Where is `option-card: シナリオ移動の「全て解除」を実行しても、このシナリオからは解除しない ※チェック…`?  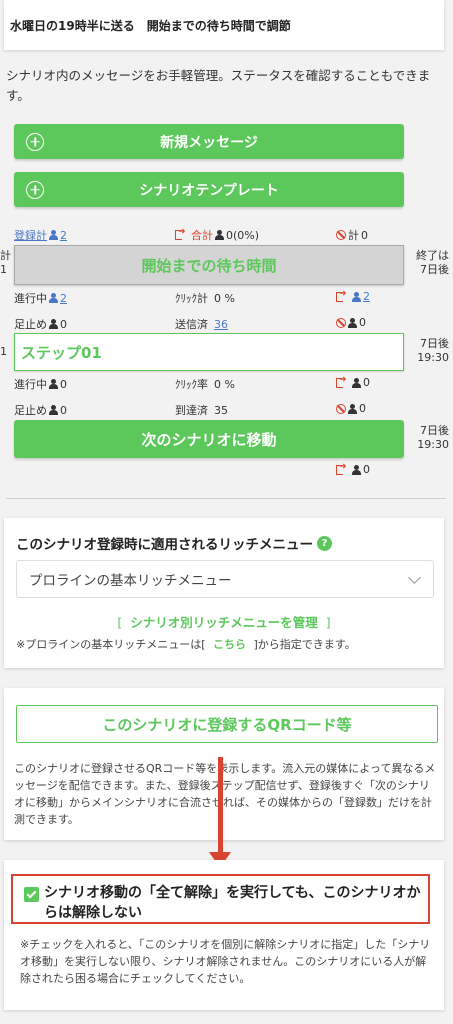
option-card: シナリオ移動の「全て解除」を実行しても、このシナリオからは解除しない ※チェック… is located at coordinates (224, 935).